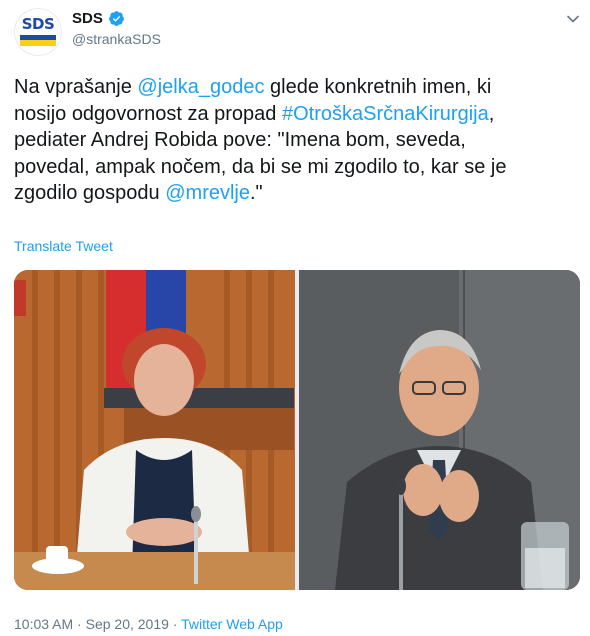 The height and width of the screenshot is (636, 590). What do you see at coordinates (573, 19) in the screenshot?
I see `chevron-down-icon` at bounding box center [573, 19].